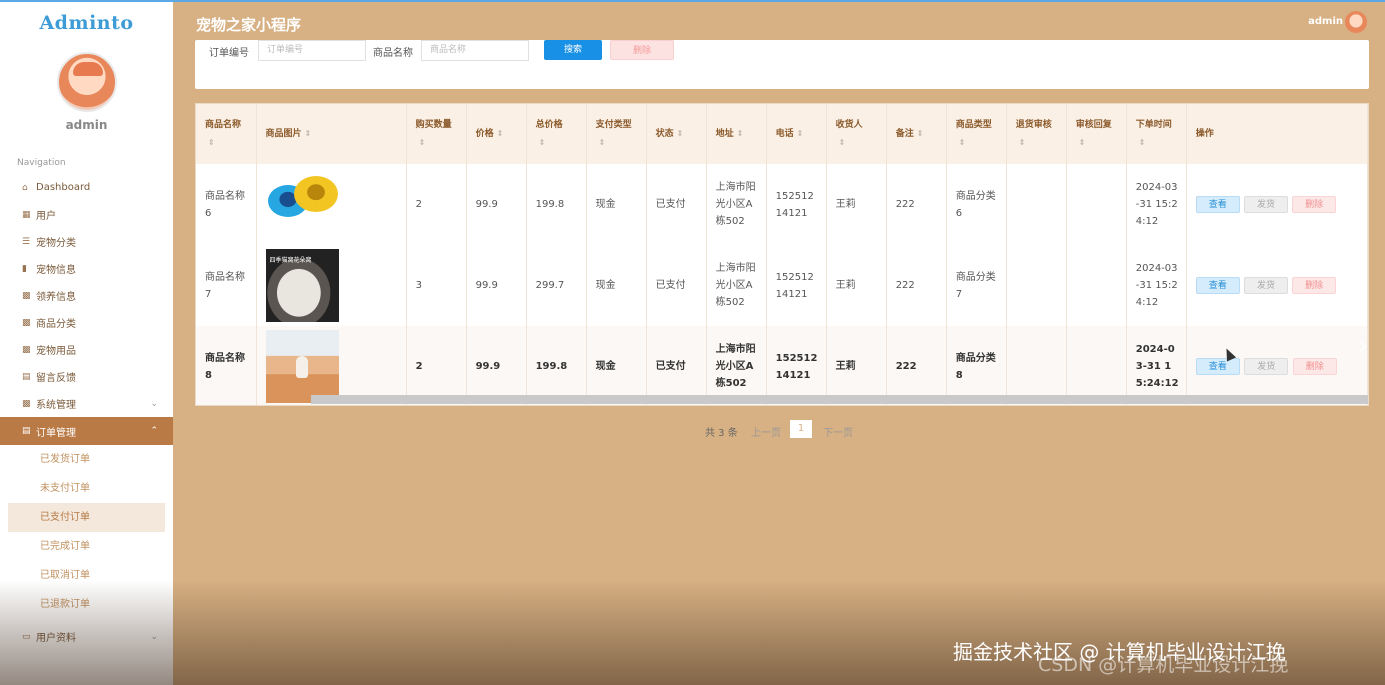 This screenshot has width=1385, height=685. What do you see at coordinates (86, 546) in the screenshot?
I see `sidebar-sub-completed: 已完成订单` at bounding box center [86, 546].